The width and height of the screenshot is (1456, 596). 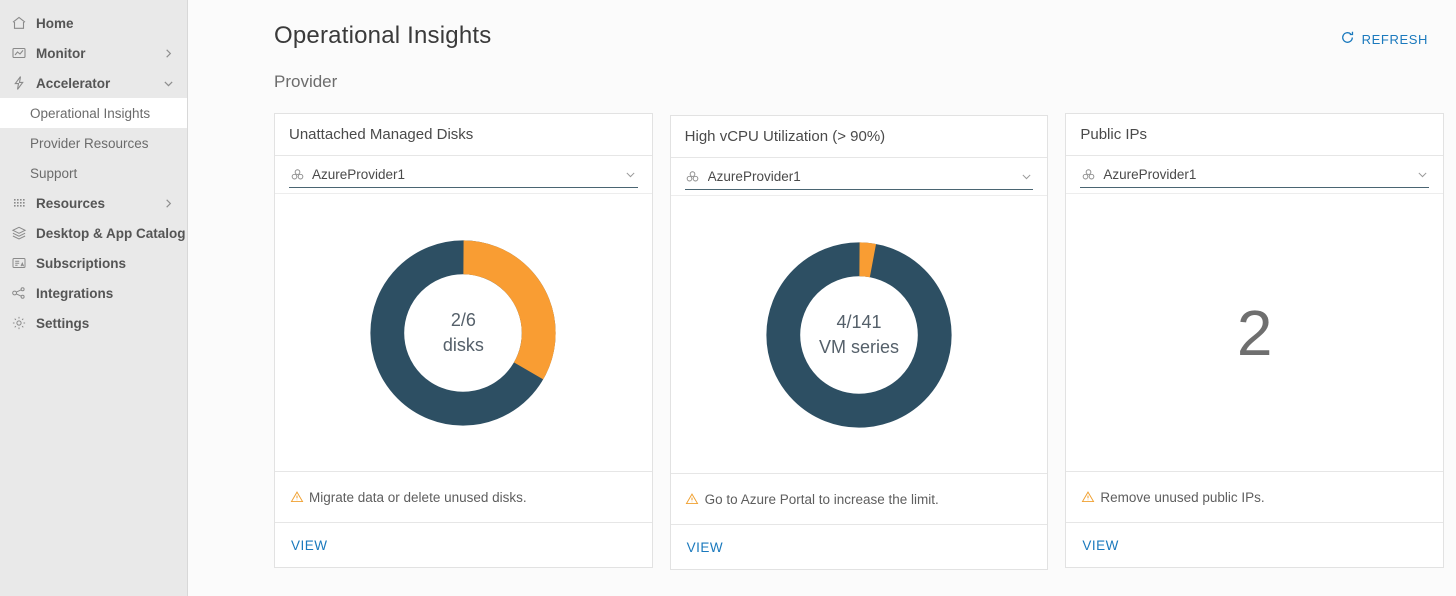 What do you see at coordinates (1347, 39) in the screenshot?
I see `refresh-icon` at bounding box center [1347, 39].